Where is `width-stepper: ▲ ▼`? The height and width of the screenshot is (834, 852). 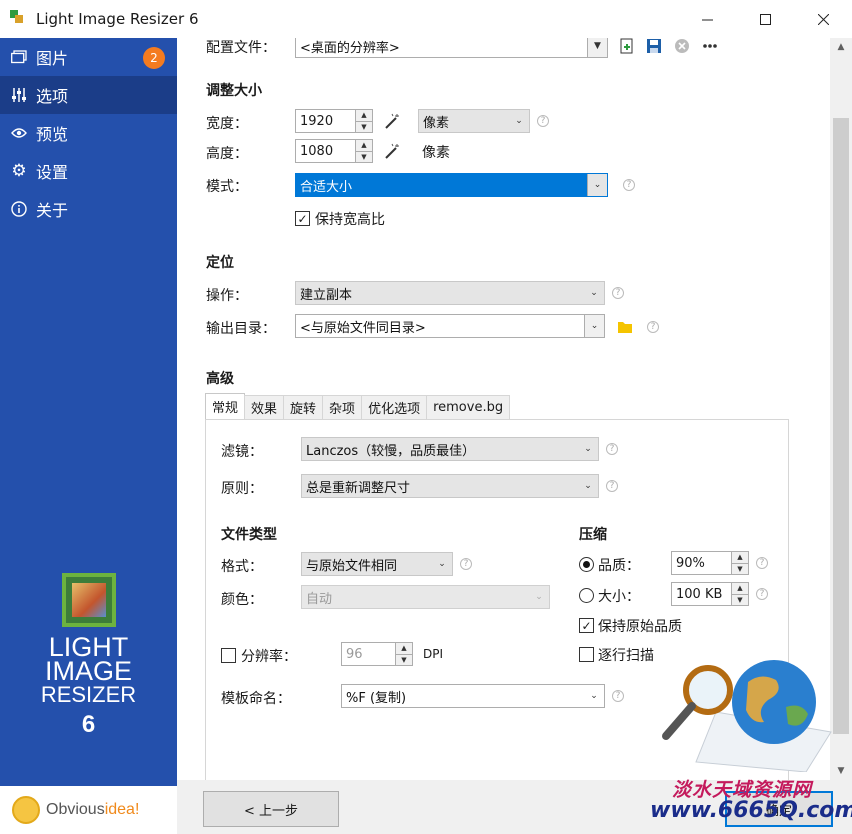 width-stepper: ▲ ▼ is located at coordinates (363, 121).